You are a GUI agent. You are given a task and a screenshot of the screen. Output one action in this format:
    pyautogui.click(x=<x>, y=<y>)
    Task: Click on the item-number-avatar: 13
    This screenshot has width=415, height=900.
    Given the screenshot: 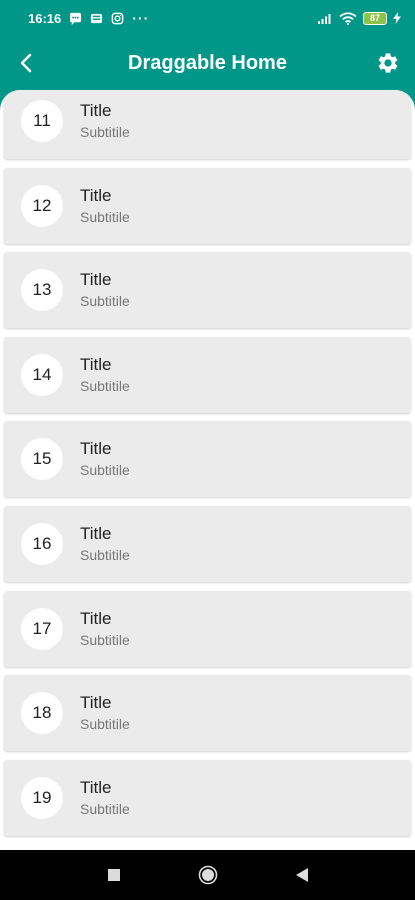 What is the action you would take?
    pyautogui.click(x=42, y=290)
    